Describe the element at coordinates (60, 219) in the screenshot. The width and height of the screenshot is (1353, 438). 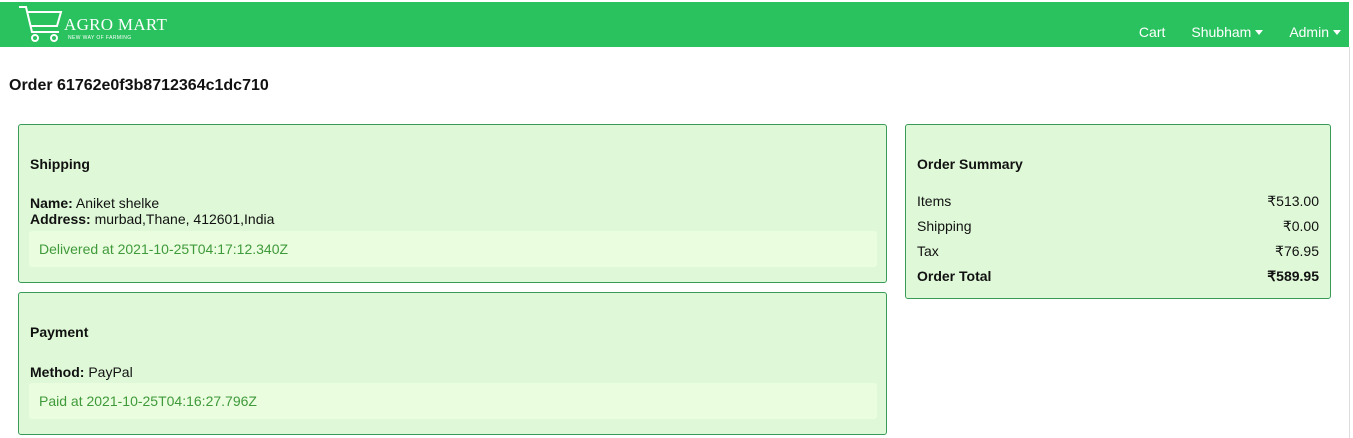
I see `address-label: Address:` at that location.